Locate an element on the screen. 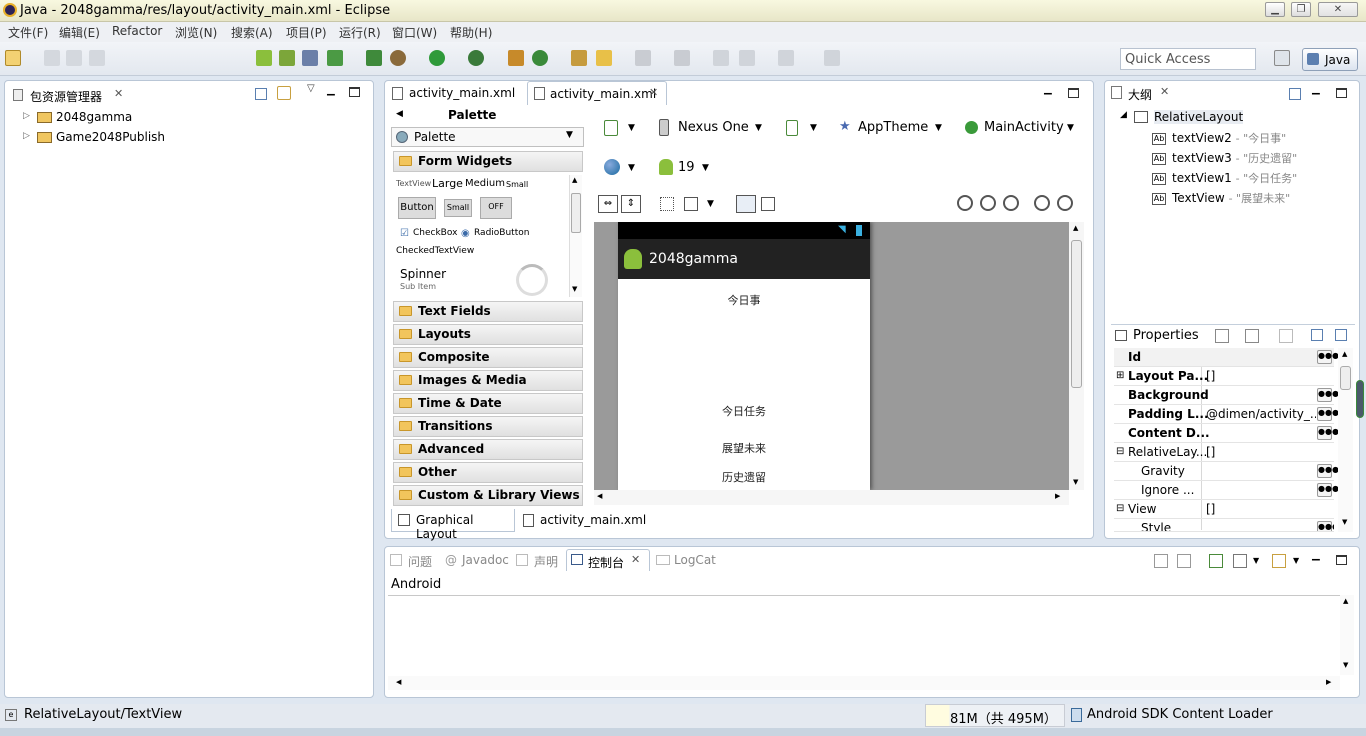 This screenshot has width=1366, height=736. palette-category: Custom & Library Views is located at coordinates (488, 495).